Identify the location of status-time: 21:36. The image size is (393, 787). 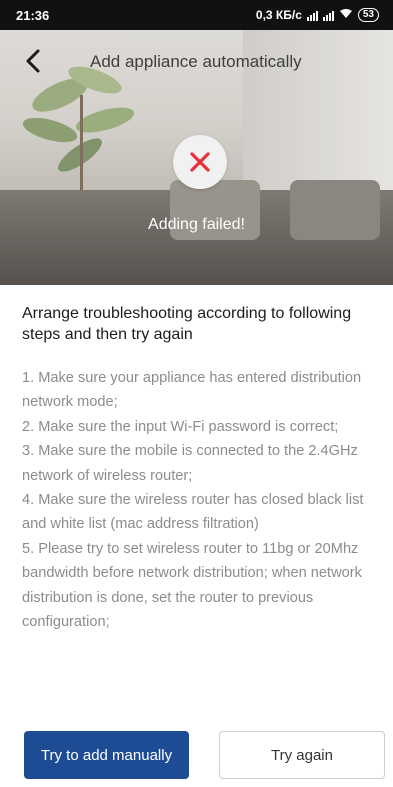
(33, 15).